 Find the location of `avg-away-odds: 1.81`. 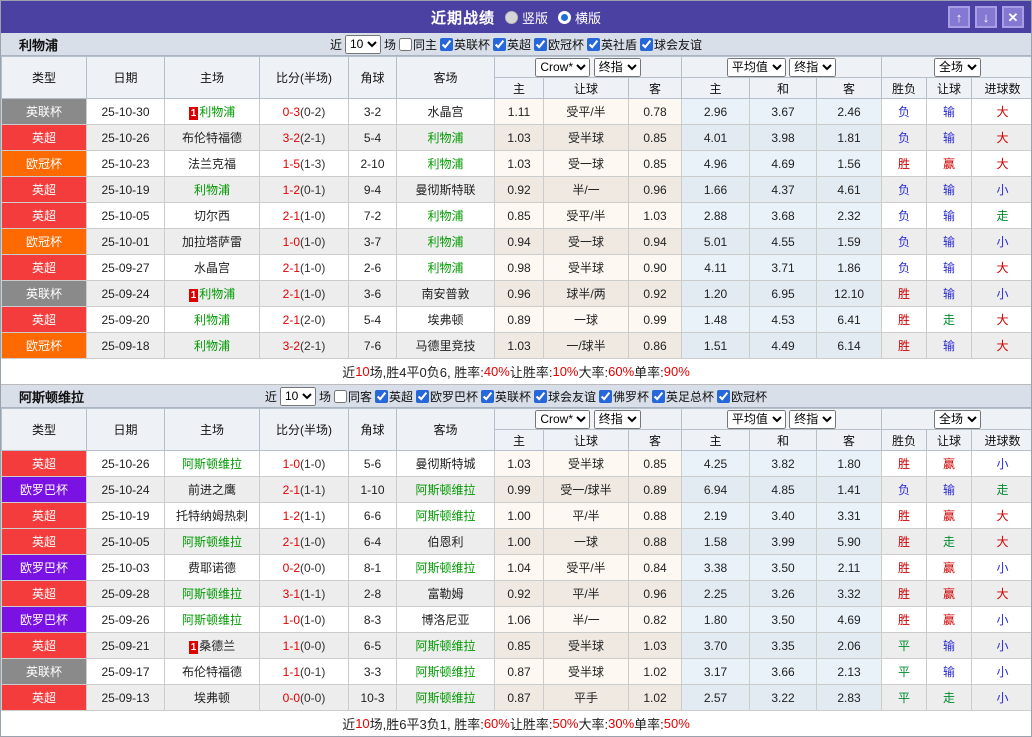

avg-away-odds: 1.81 is located at coordinates (849, 137).